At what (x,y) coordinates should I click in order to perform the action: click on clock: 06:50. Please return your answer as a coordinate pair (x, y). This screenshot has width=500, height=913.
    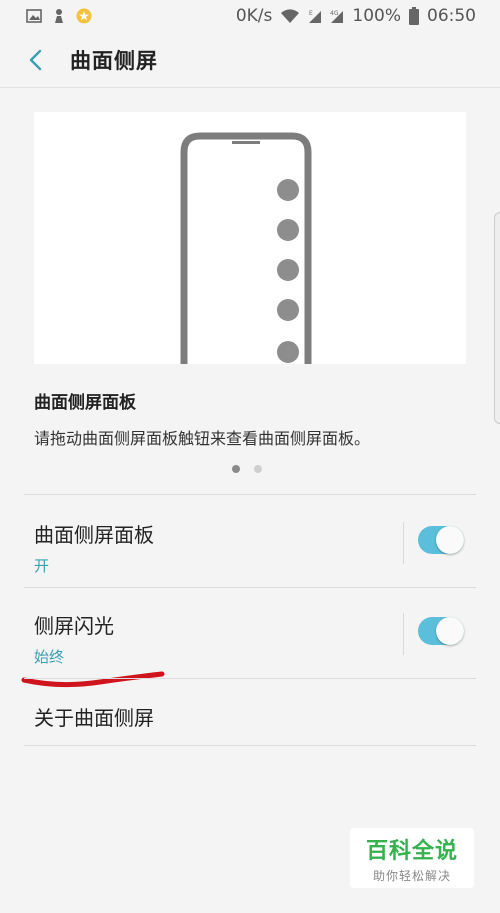
    Looking at the image, I should click on (451, 16).